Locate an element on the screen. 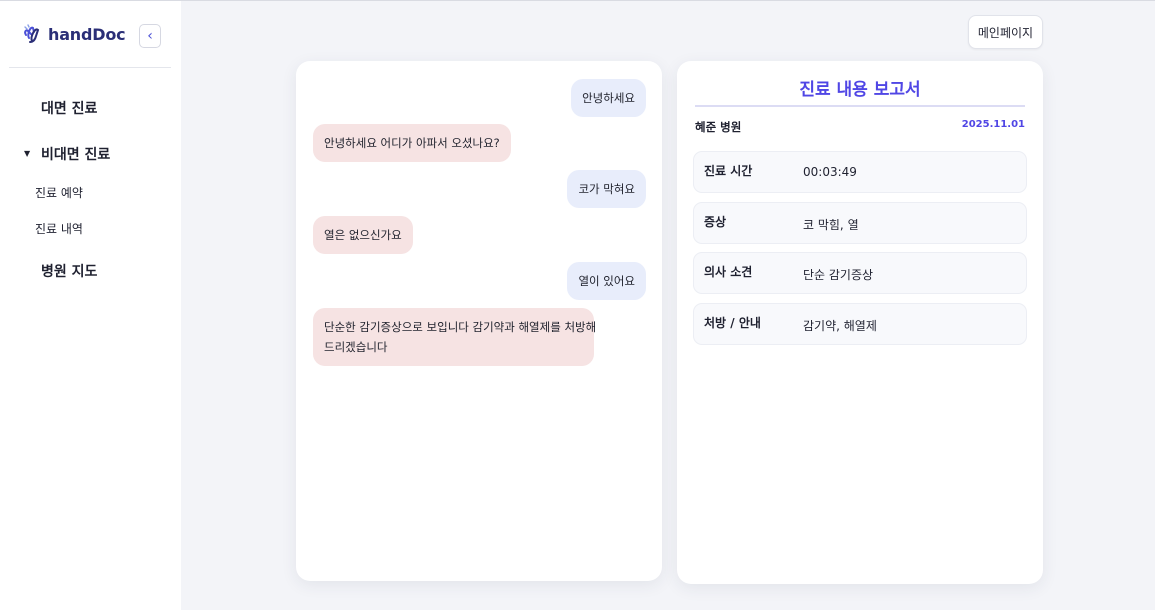 This screenshot has height=610, width=1155. chat-message-bot: 열은 없으신가요 is located at coordinates (363, 235).